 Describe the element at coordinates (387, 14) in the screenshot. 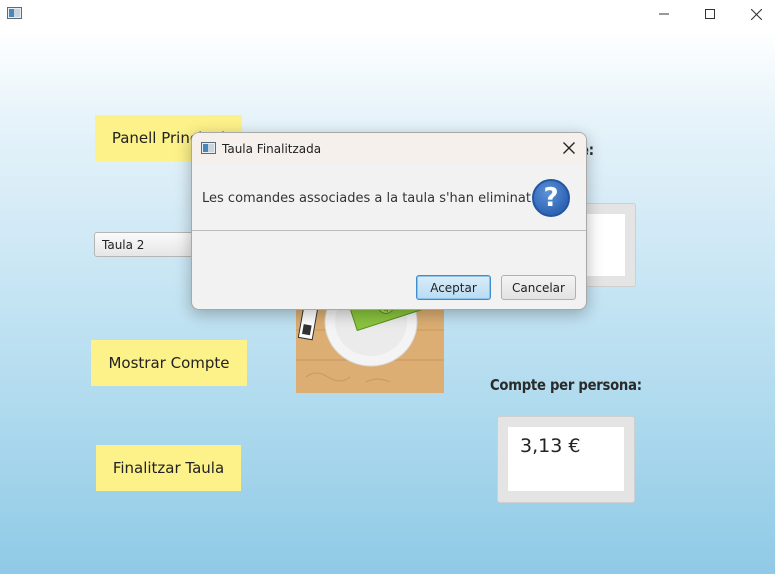

I see `window-title-bar` at that location.